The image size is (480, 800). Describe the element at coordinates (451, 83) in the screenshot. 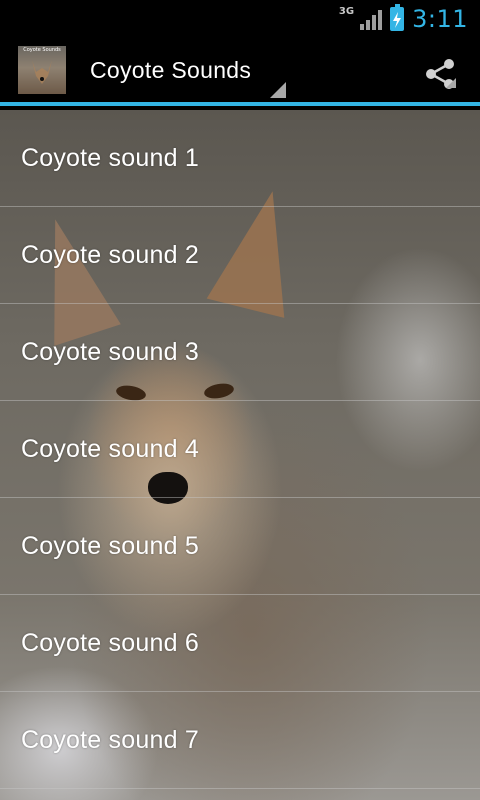

I see `overflow-indicator-icon` at that location.